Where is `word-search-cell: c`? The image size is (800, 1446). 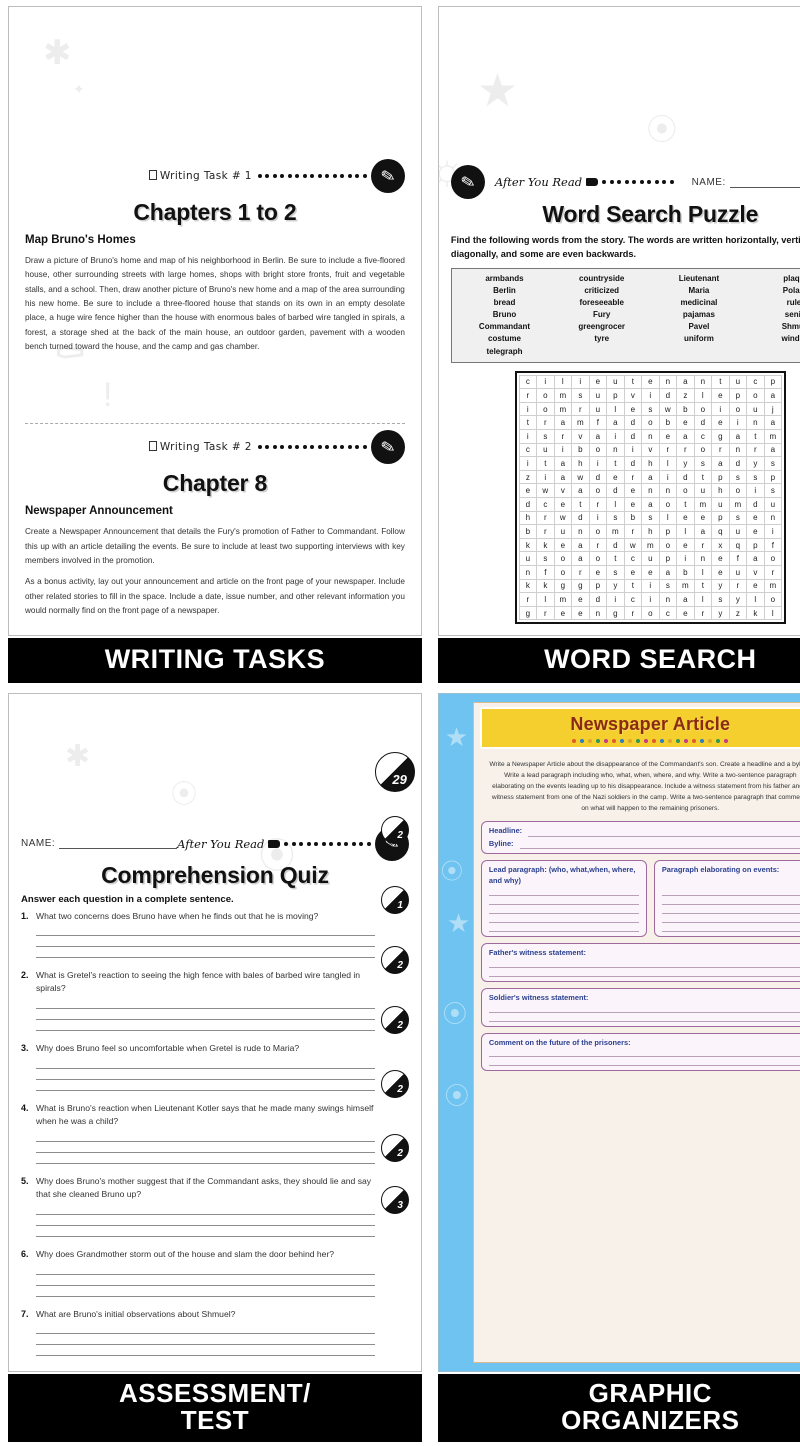
word-search-cell: c is located at coordinates (545, 504).